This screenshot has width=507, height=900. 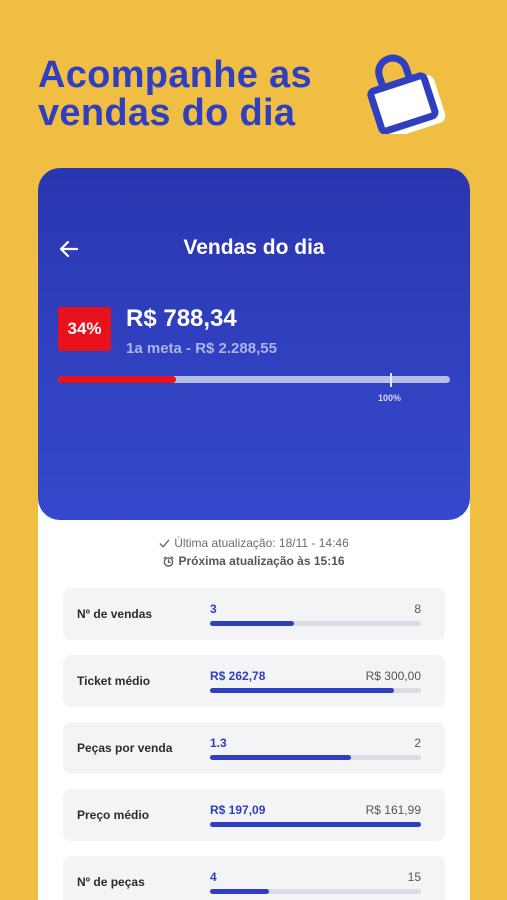 What do you see at coordinates (406, 94) in the screenshot?
I see `shopping-bag-icon` at bounding box center [406, 94].